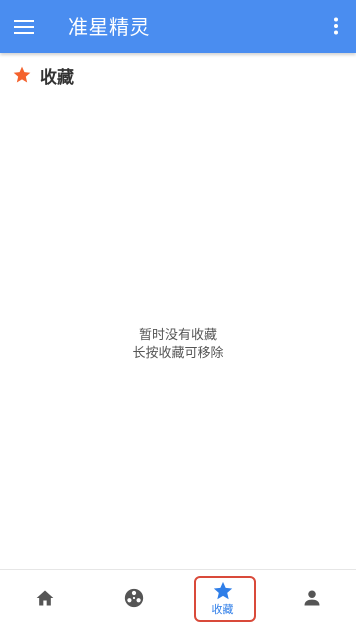  What do you see at coordinates (57, 77) in the screenshot?
I see `section-title: 收藏` at bounding box center [57, 77].